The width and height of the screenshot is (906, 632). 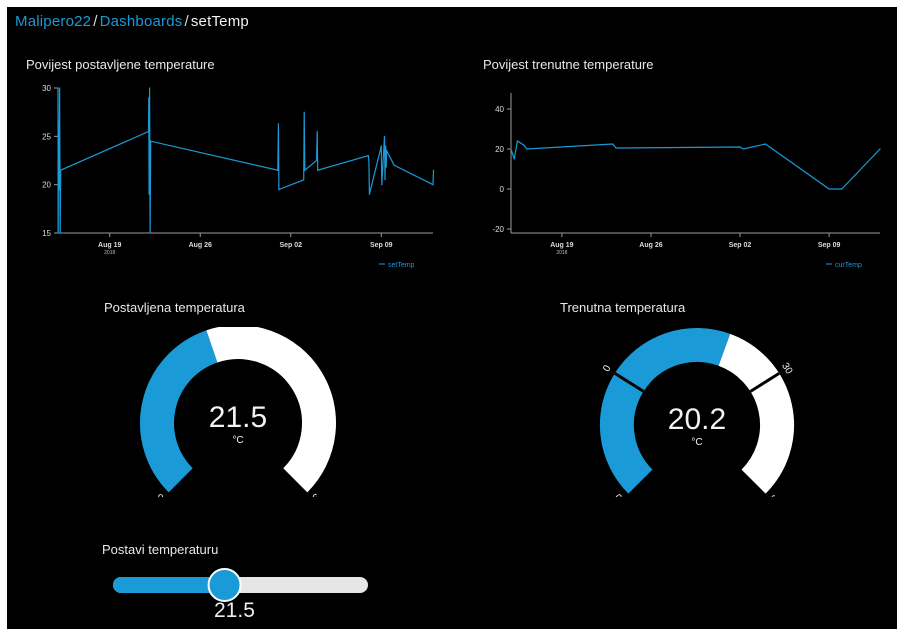 I want to click on set-gauge-title: Postavljena temperatura, so click(x=174, y=307).